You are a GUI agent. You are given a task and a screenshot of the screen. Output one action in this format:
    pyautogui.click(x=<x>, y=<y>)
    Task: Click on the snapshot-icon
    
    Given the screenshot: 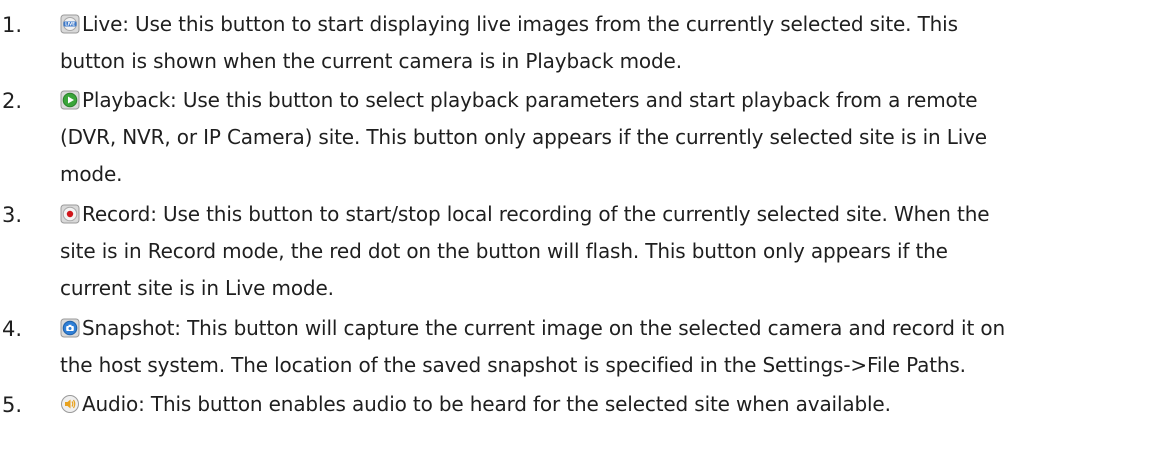 What is the action you would take?
    pyautogui.click(x=70, y=328)
    